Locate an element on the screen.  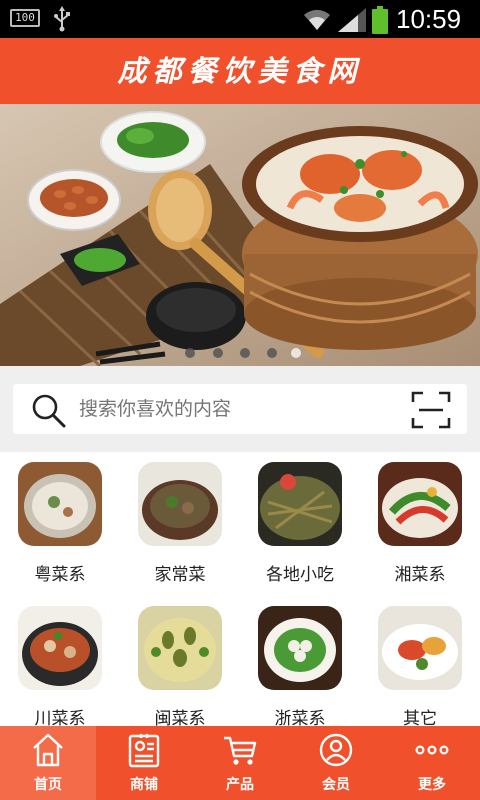
usb-icon is located at coordinates (62, 19).